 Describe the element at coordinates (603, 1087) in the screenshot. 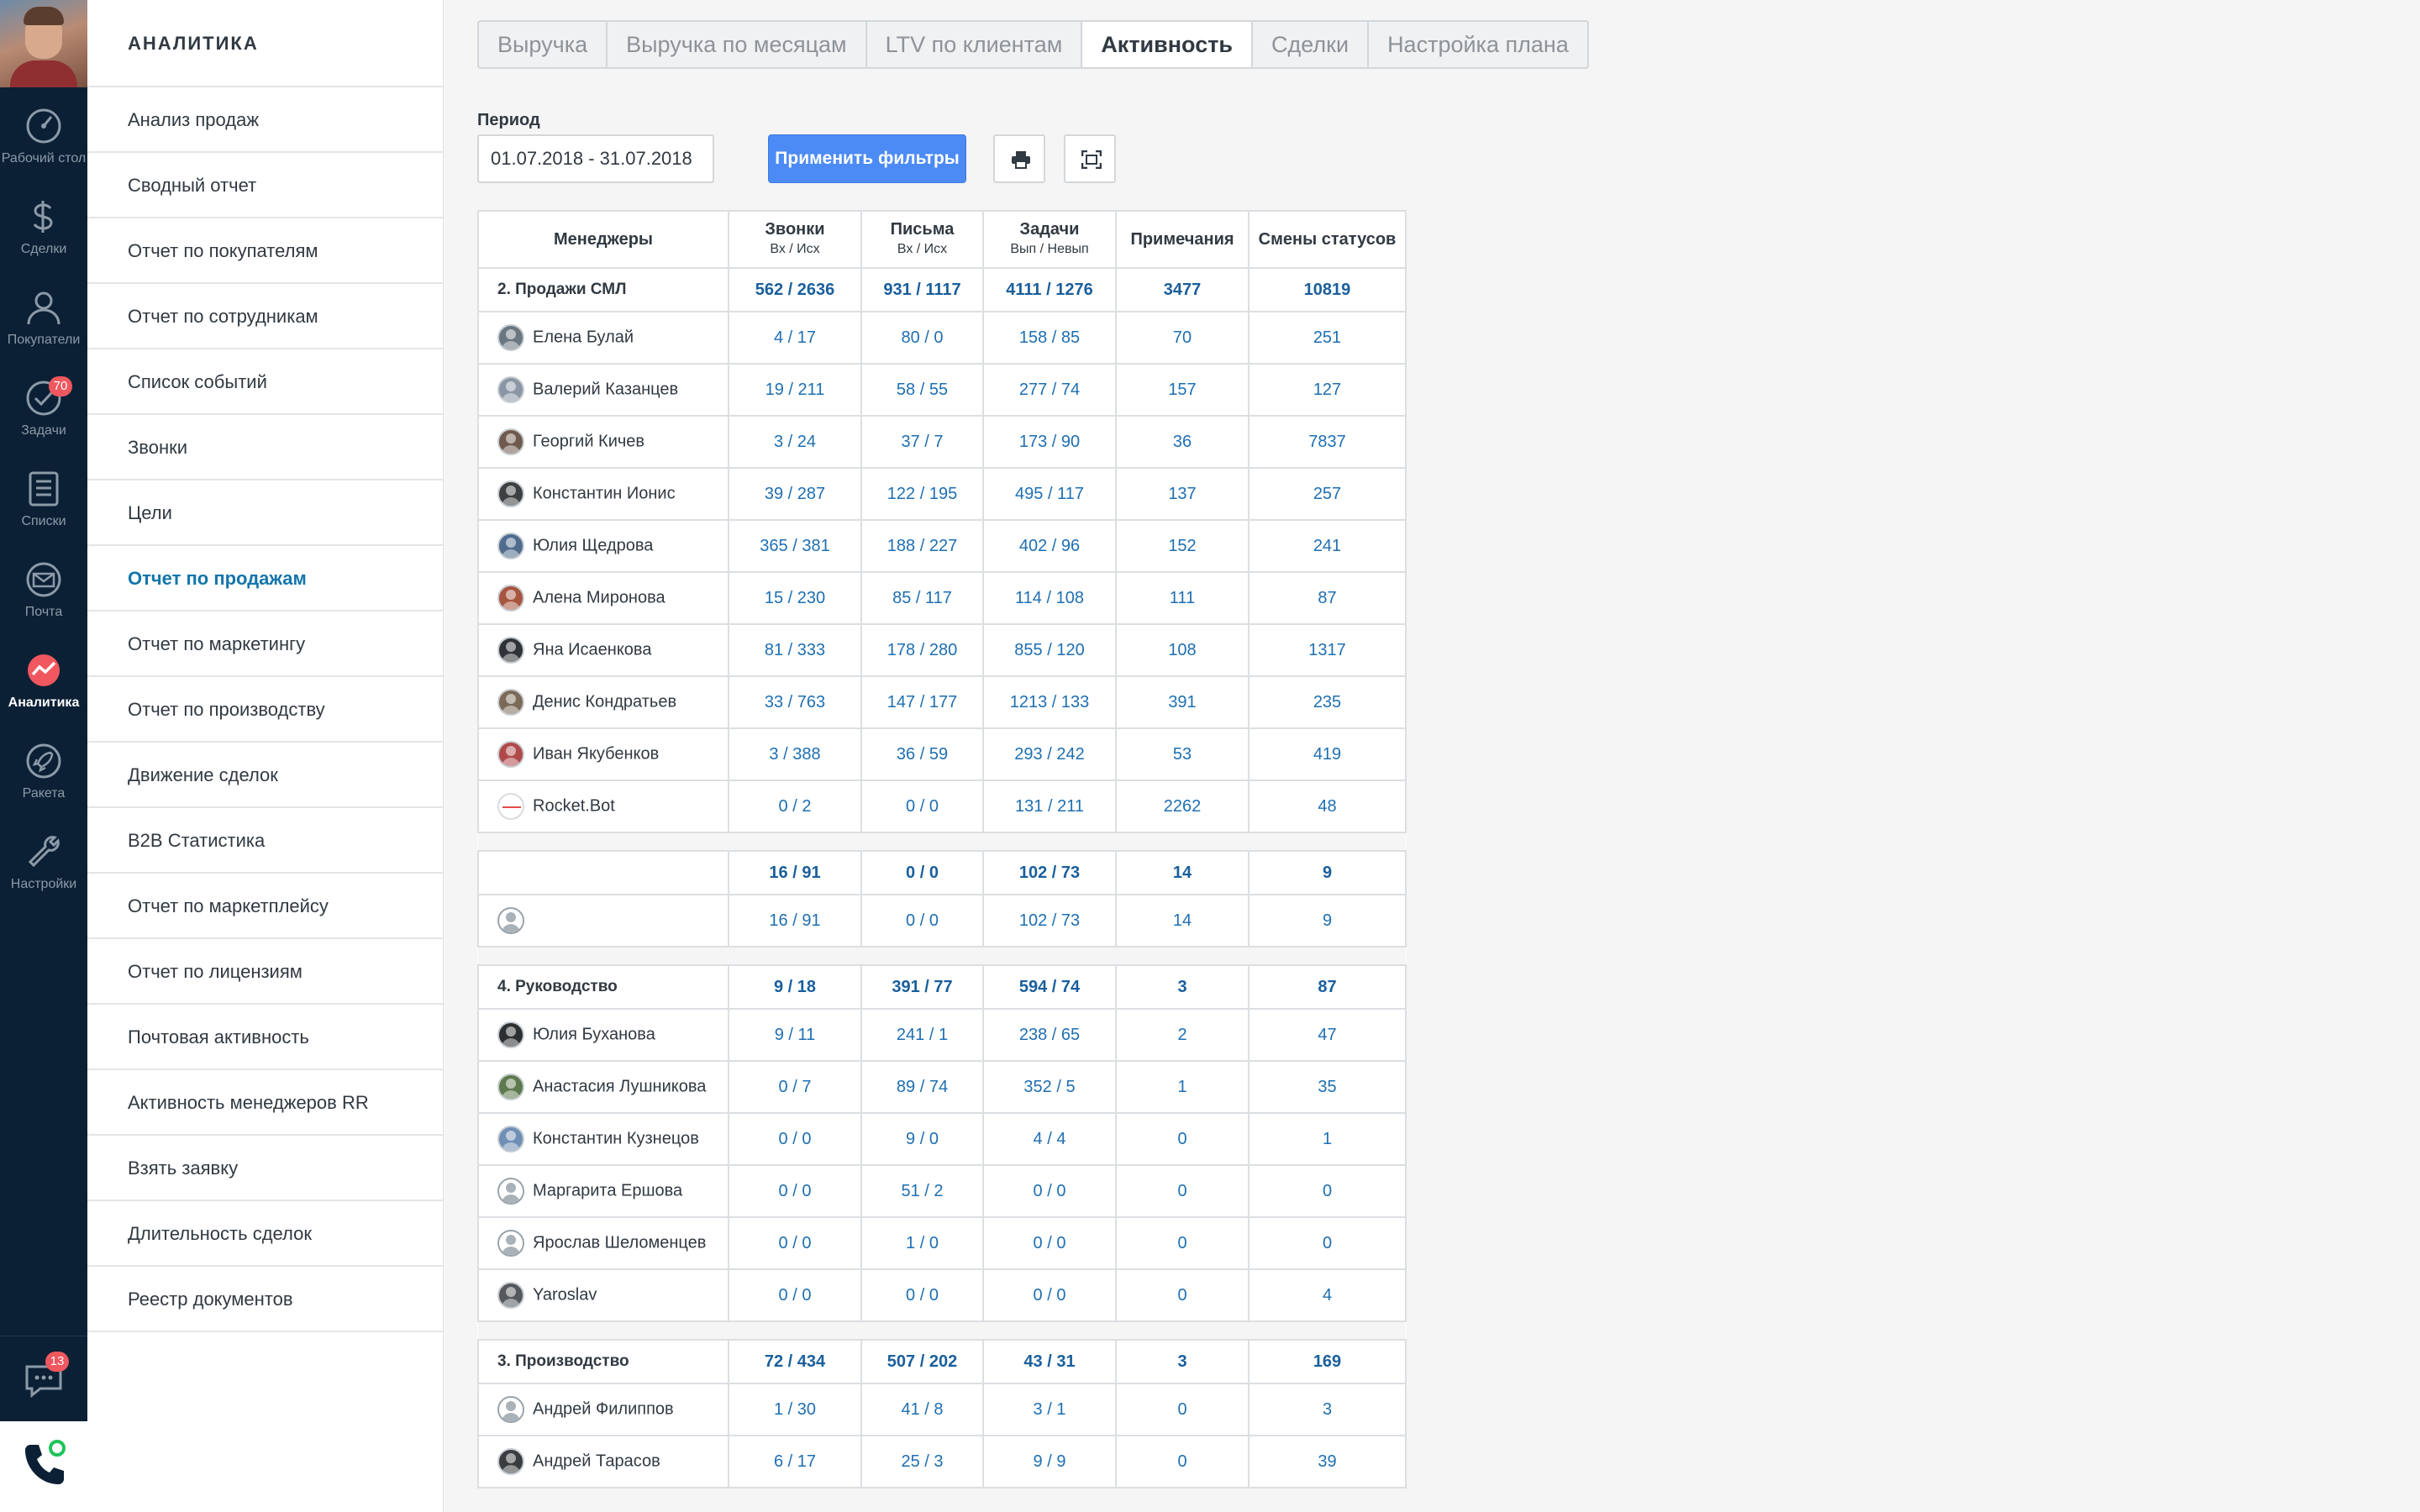

I see `manager-cell: Анастасия Лушникова` at that location.